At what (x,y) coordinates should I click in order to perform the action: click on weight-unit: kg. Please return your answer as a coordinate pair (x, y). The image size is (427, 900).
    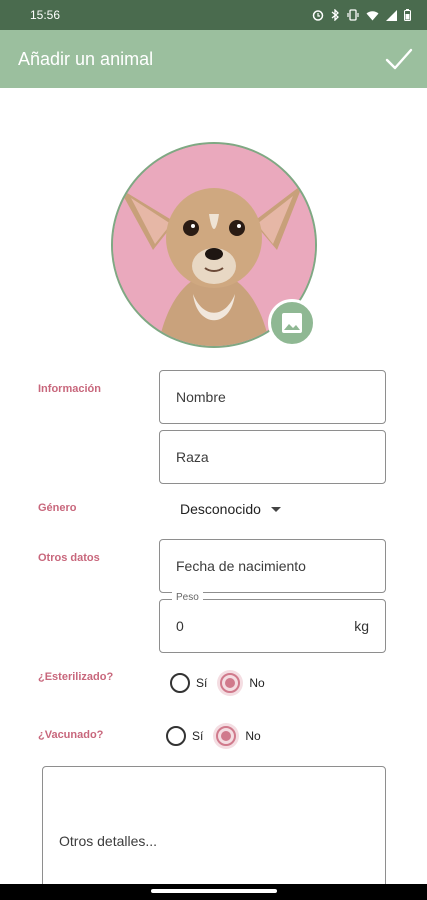
    Looking at the image, I should click on (361, 626).